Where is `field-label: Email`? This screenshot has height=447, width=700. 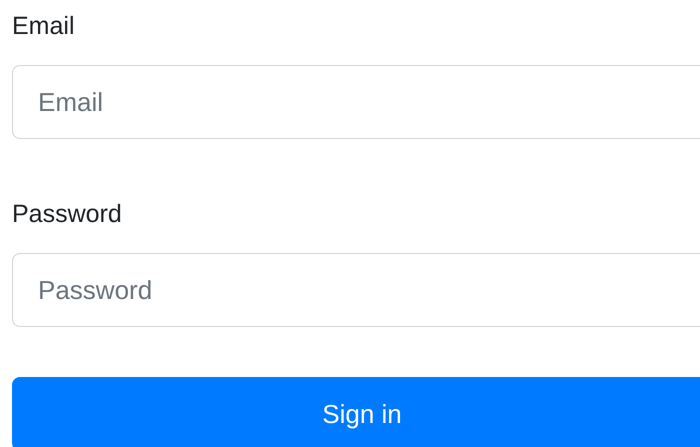
field-label: Email is located at coordinates (43, 26).